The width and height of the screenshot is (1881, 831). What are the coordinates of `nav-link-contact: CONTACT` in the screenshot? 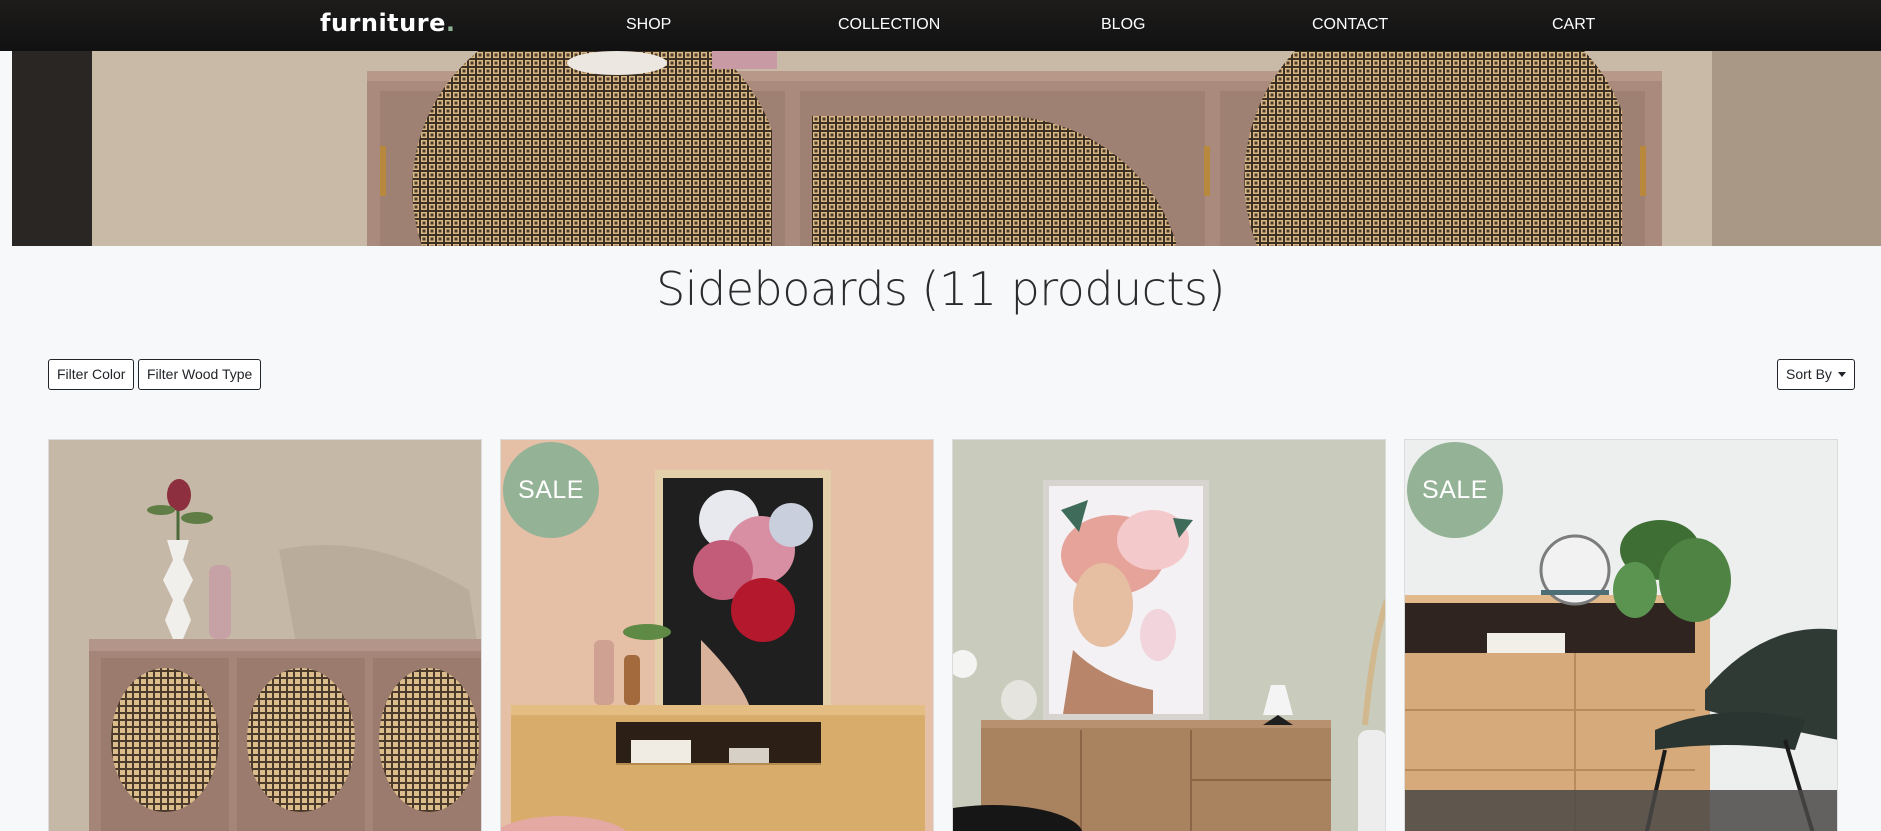 It's located at (1350, 25).